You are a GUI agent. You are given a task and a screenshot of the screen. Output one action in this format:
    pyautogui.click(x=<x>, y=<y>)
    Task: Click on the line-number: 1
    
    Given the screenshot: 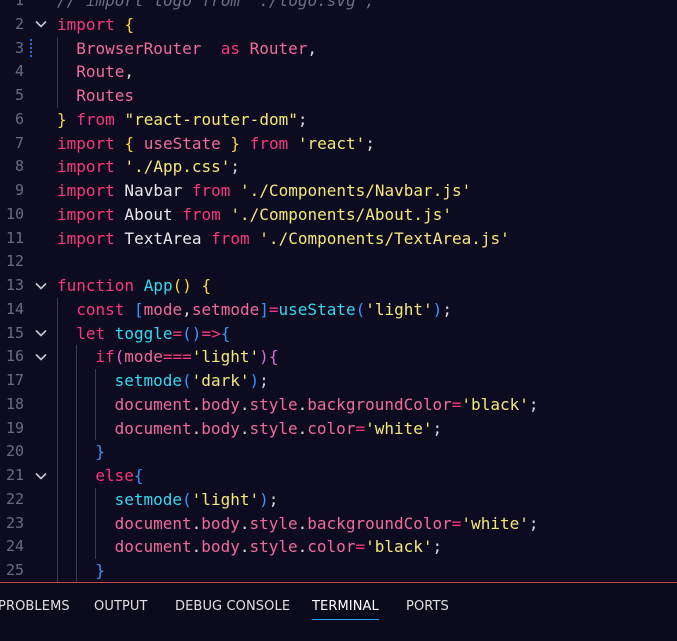 What is the action you would take?
    pyautogui.click(x=19, y=4)
    